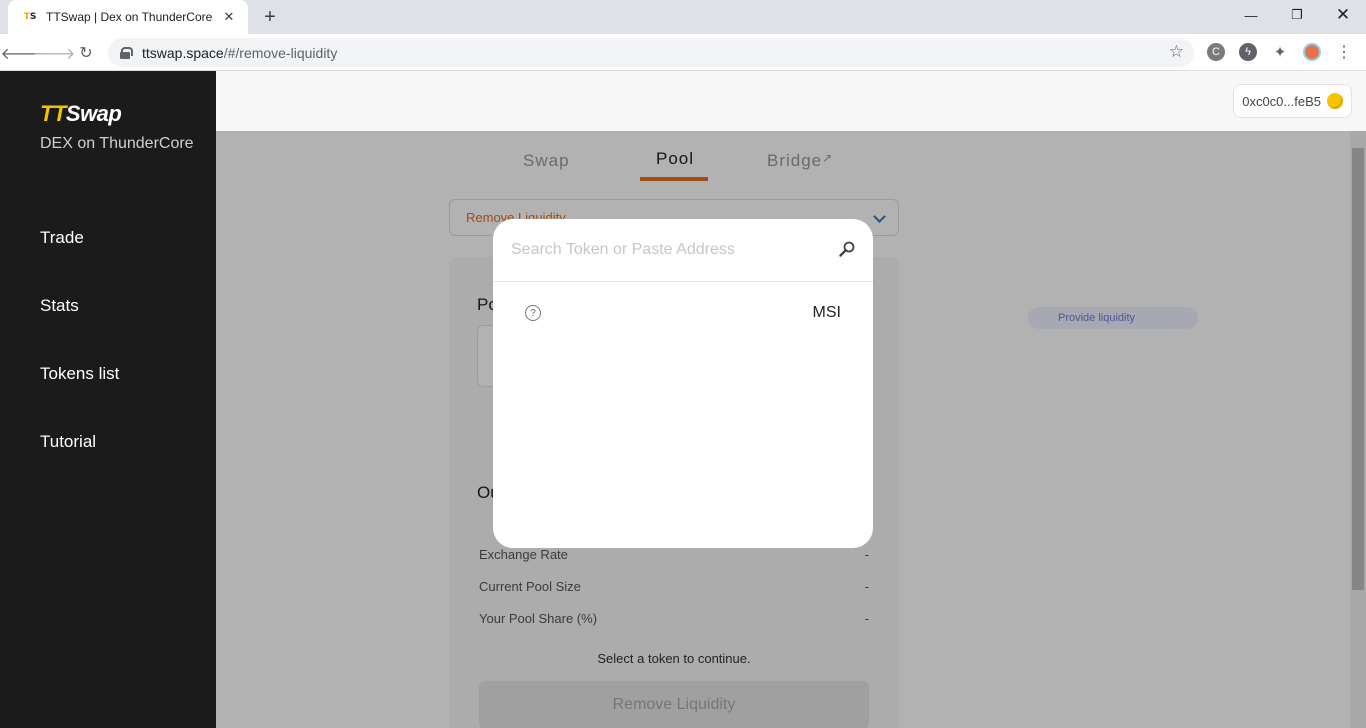 This screenshot has height=728, width=1366. What do you see at coordinates (671, 250) in the screenshot?
I see `token-search-input` at bounding box center [671, 250].